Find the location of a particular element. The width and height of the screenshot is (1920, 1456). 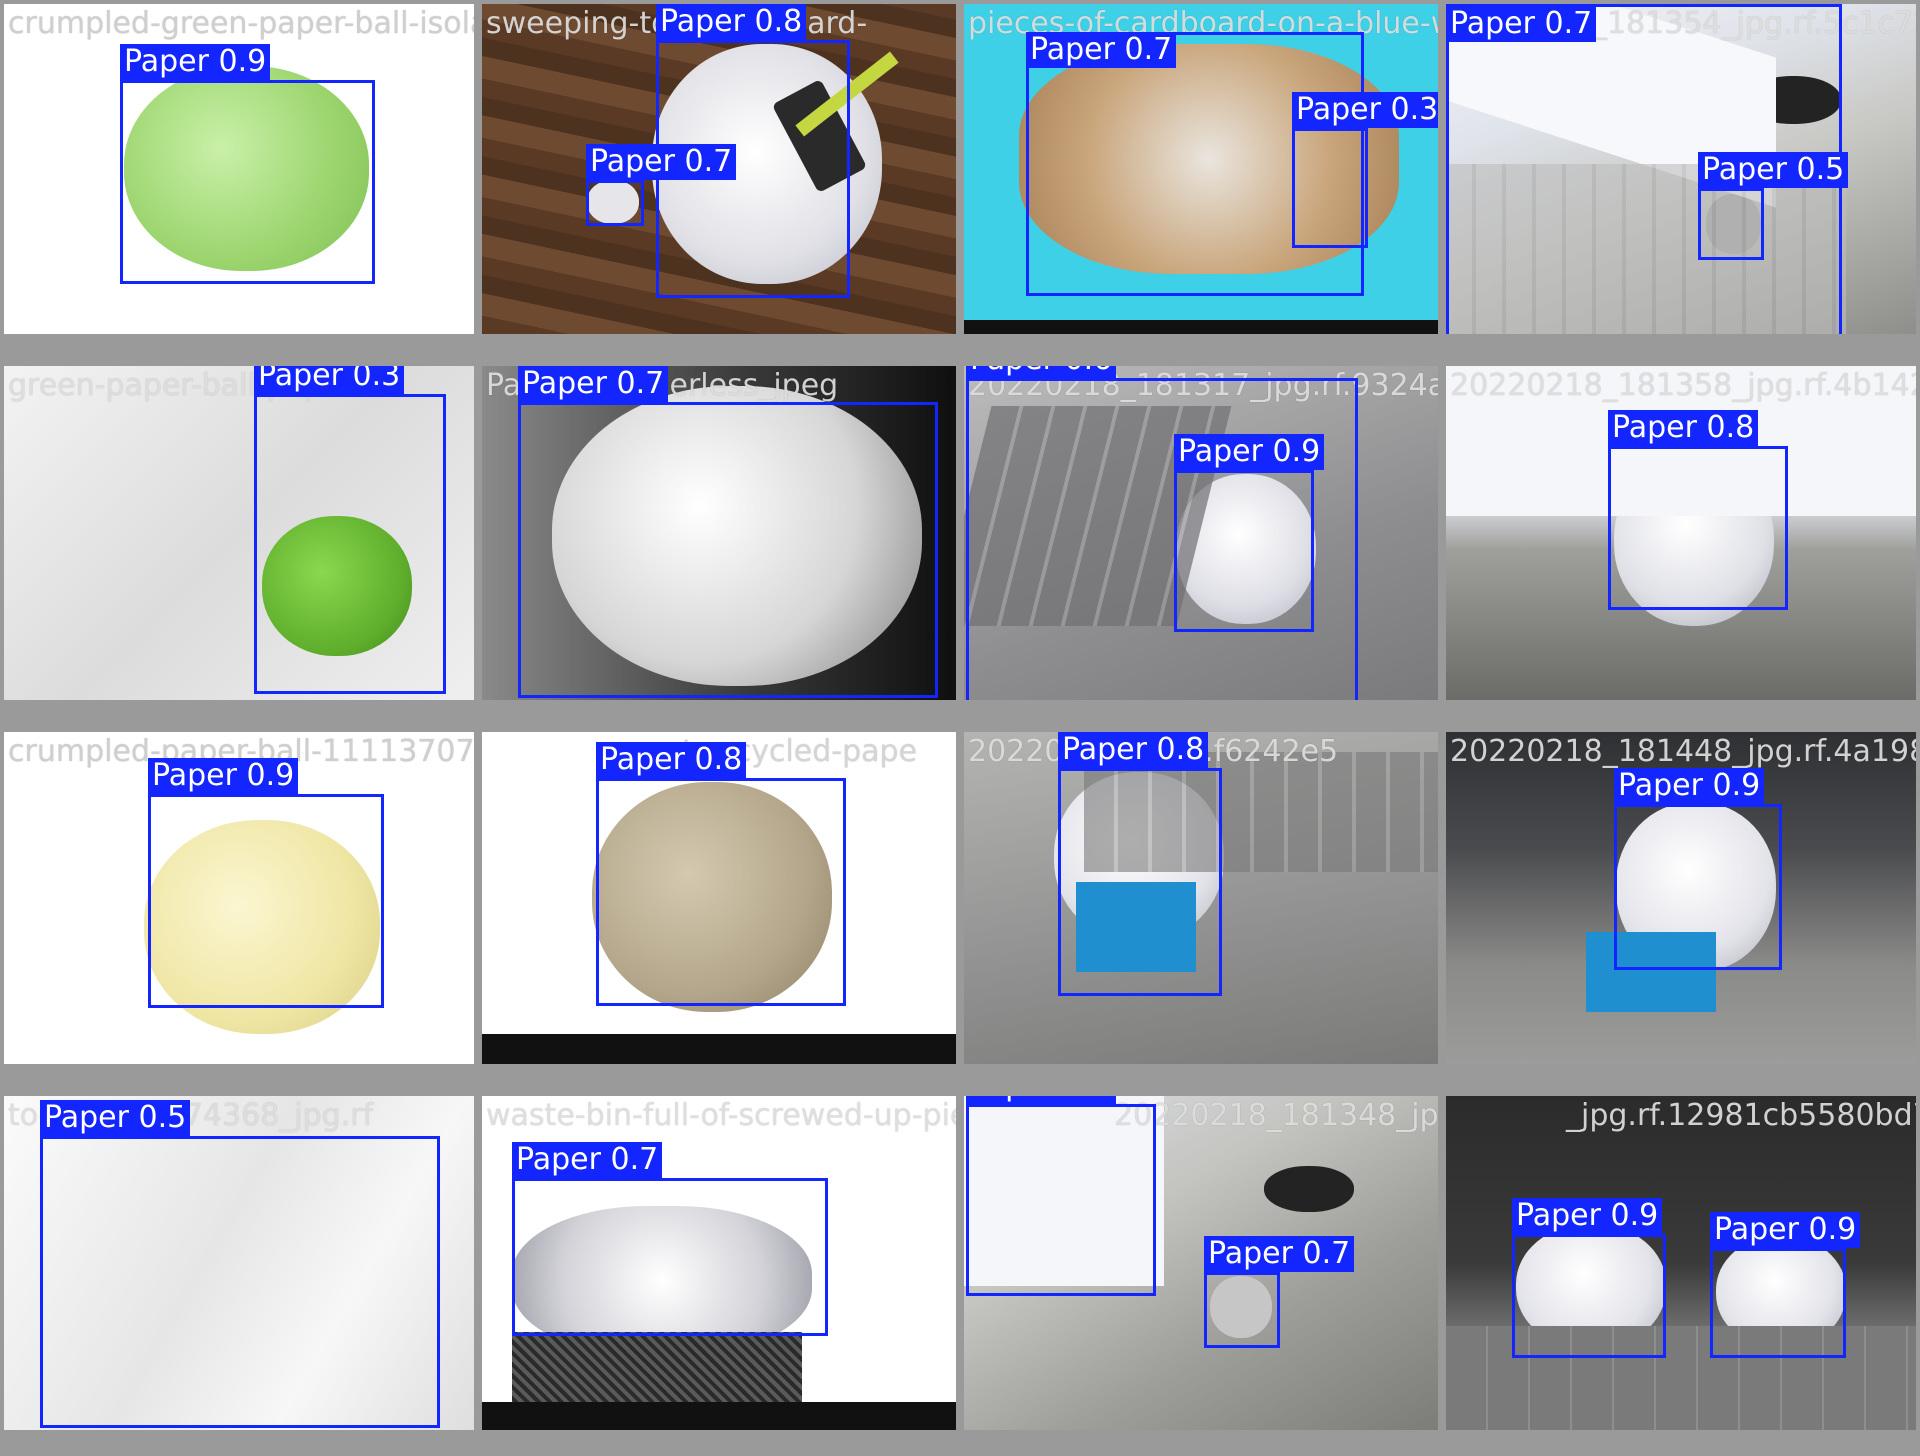

tile-r3c4: 20220218_181448_jpg.rf.4a198d Paper 0.9 is located at coordinates (1681, 898).